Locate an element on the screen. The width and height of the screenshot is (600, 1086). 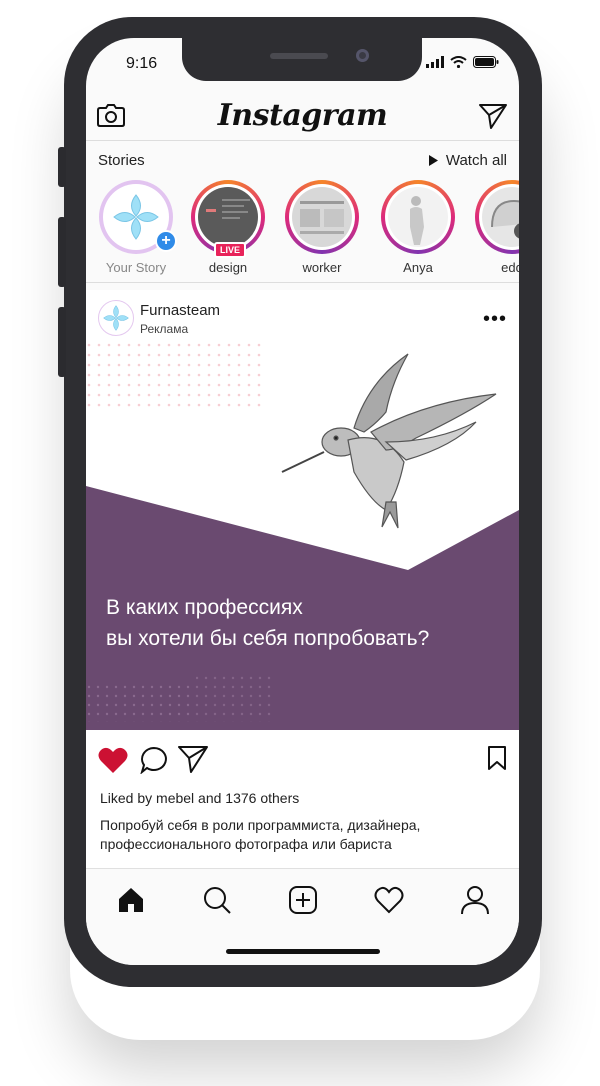
story-label: design is located at coordinates (228, 267).